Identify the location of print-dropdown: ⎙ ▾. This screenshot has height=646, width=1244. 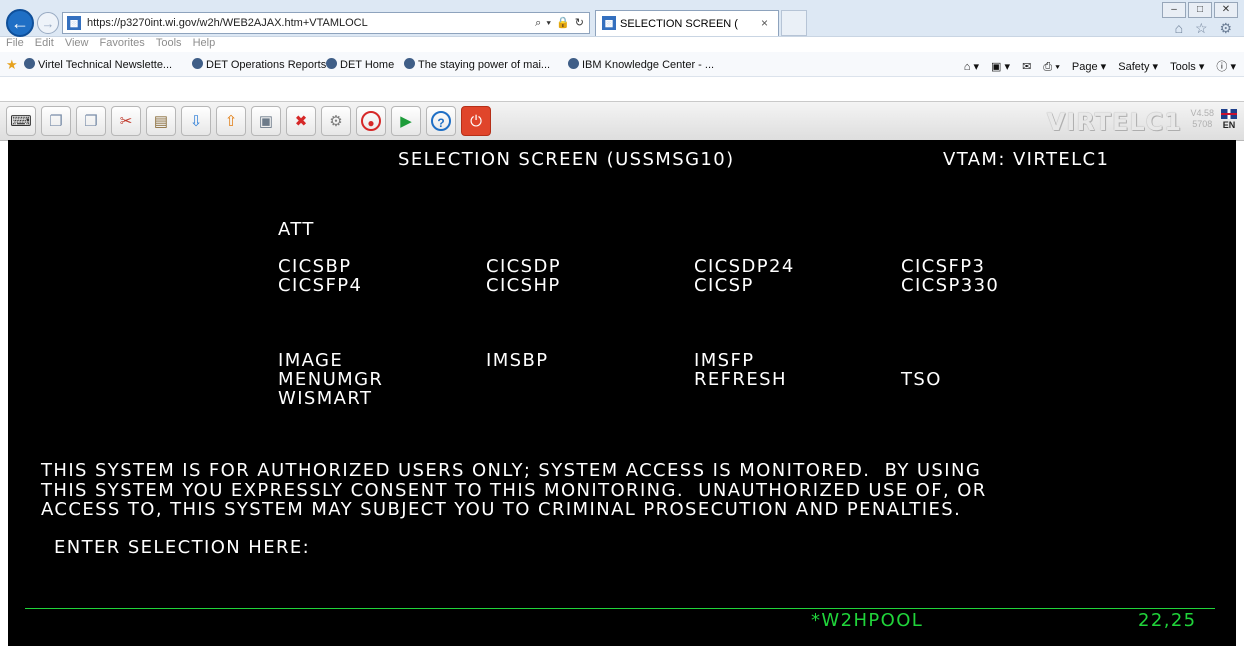
(1051, 67).